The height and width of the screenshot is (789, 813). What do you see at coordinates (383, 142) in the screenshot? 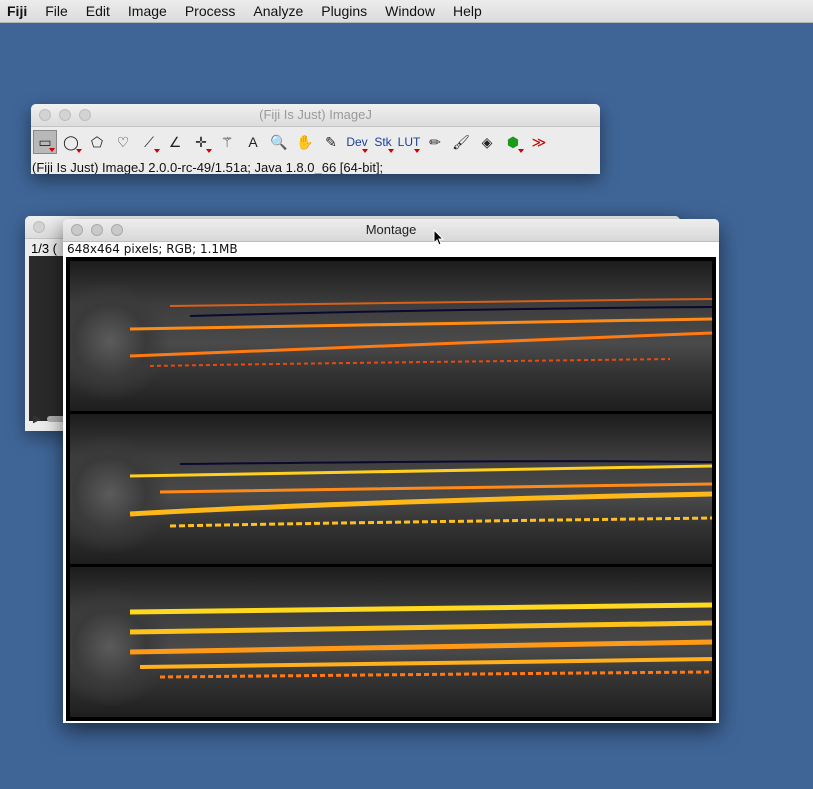
I see `stk-tool: Stk` at bounding box center [383, 142].